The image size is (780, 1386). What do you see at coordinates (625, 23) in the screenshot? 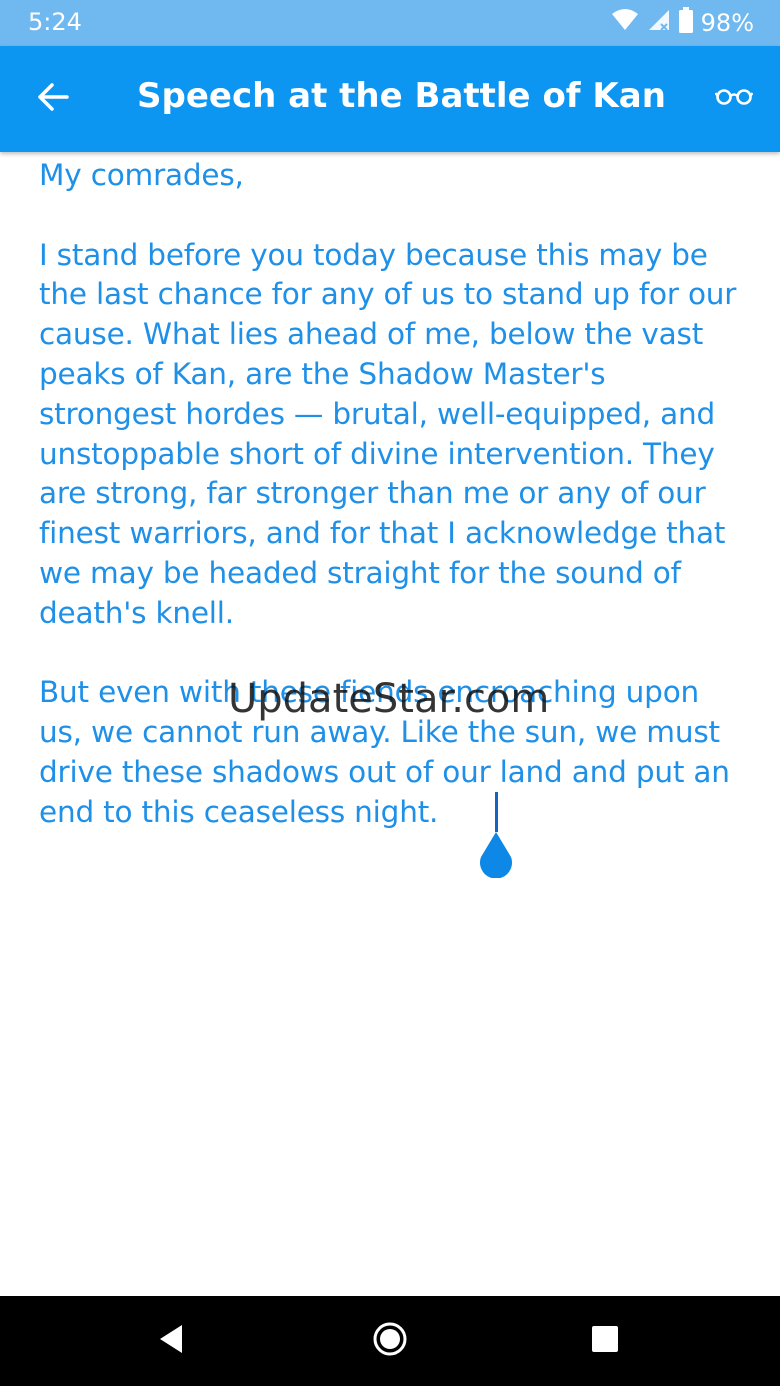
I see `wifi-icon` at bounding box center [625, 23].